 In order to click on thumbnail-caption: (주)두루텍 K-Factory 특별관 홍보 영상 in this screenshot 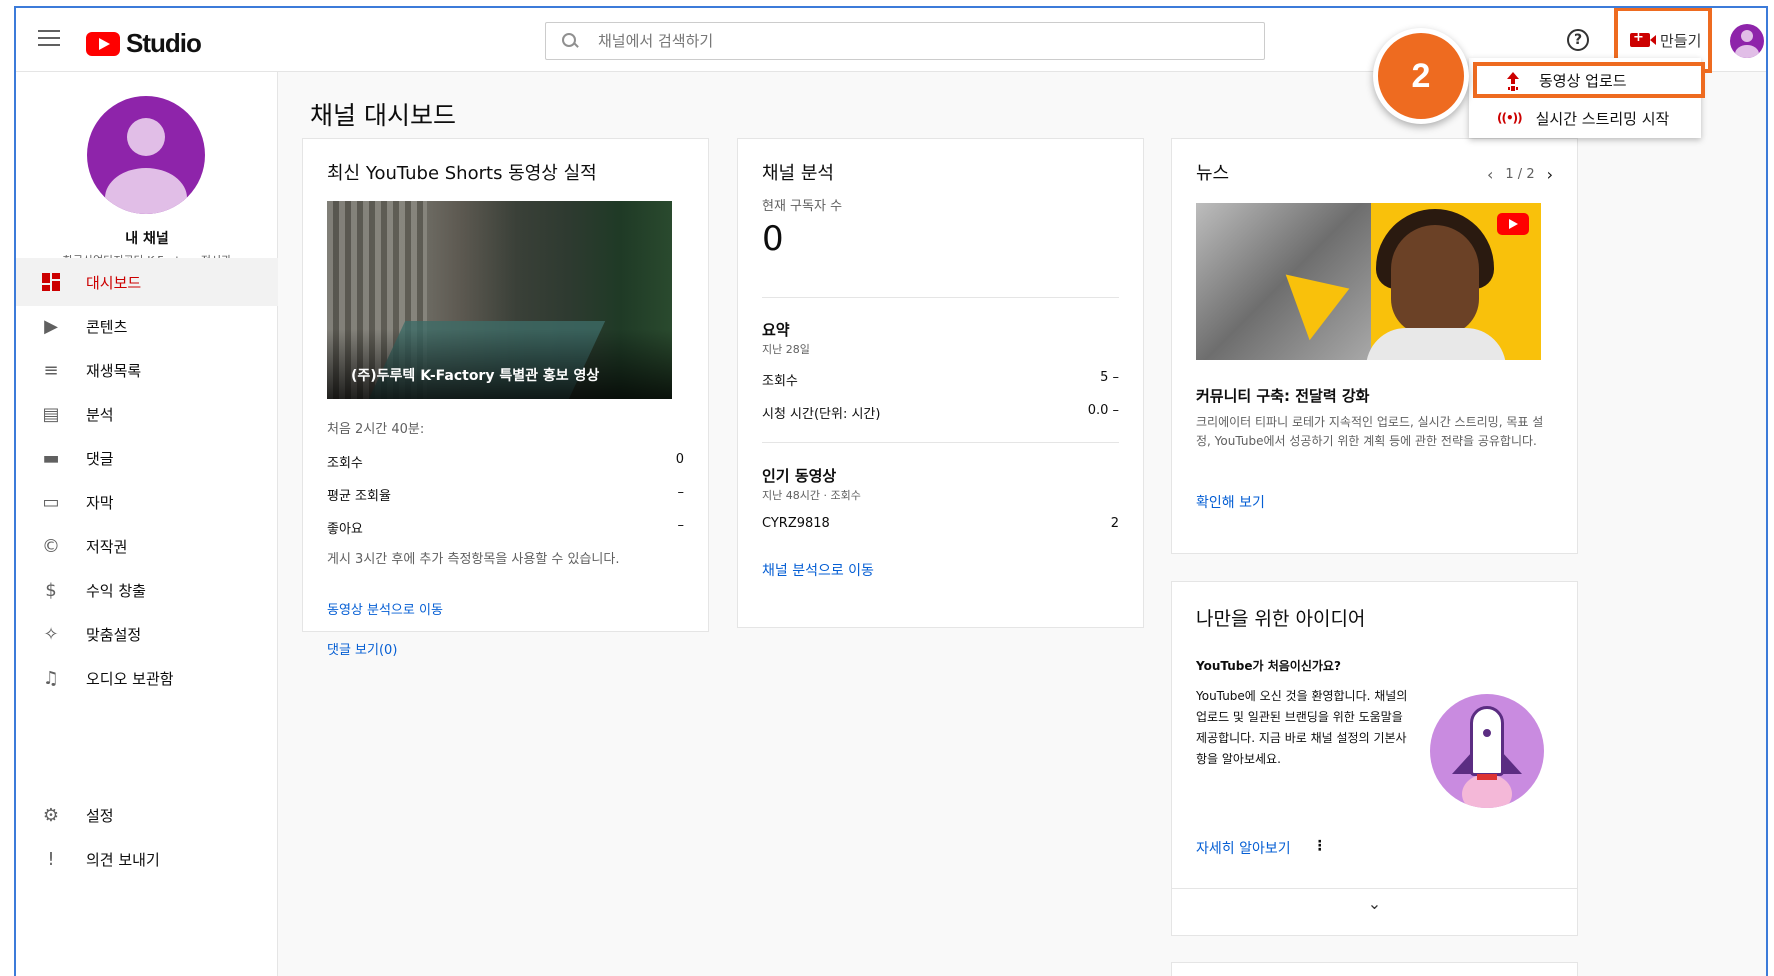, I will do `click(475, 376)`.